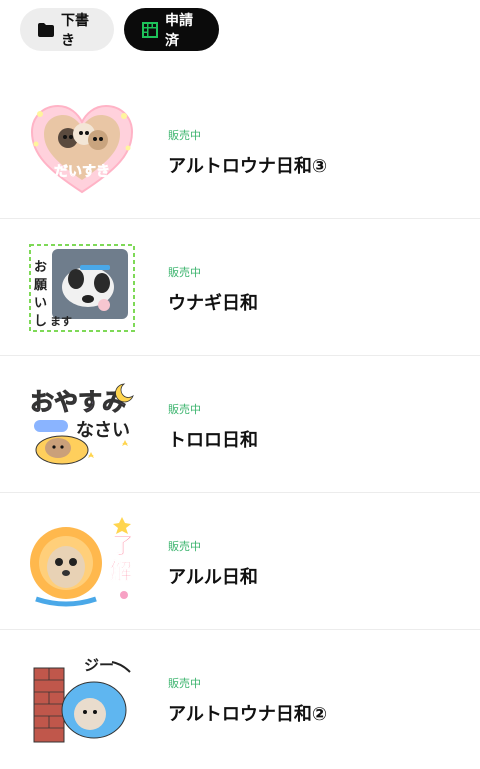 Image resolution: width=480 pixels, height=769 pixels. What do you see at coordinates (61, 321) in the screenshot?
I see `svg-text: ます` at bounding box center [61, 321].